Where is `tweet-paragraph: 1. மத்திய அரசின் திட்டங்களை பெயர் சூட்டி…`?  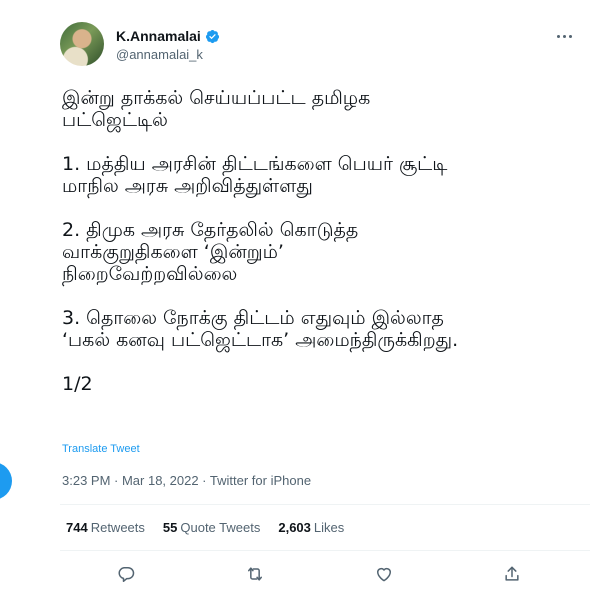 tweet-paragraph: 1. மத்திய அரசின் திட்டங்களை பெயர் சூட்டி… is located at coordinates (327, 175).